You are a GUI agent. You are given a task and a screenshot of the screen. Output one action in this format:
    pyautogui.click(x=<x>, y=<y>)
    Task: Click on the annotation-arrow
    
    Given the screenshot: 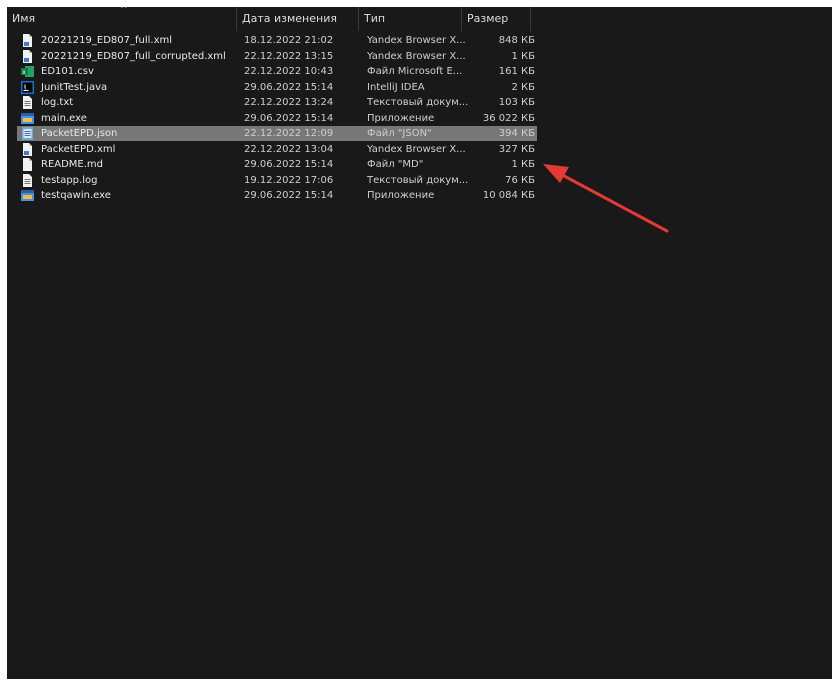 What is the action you would take?
    pyautogui.click(x=606, y=198)
    